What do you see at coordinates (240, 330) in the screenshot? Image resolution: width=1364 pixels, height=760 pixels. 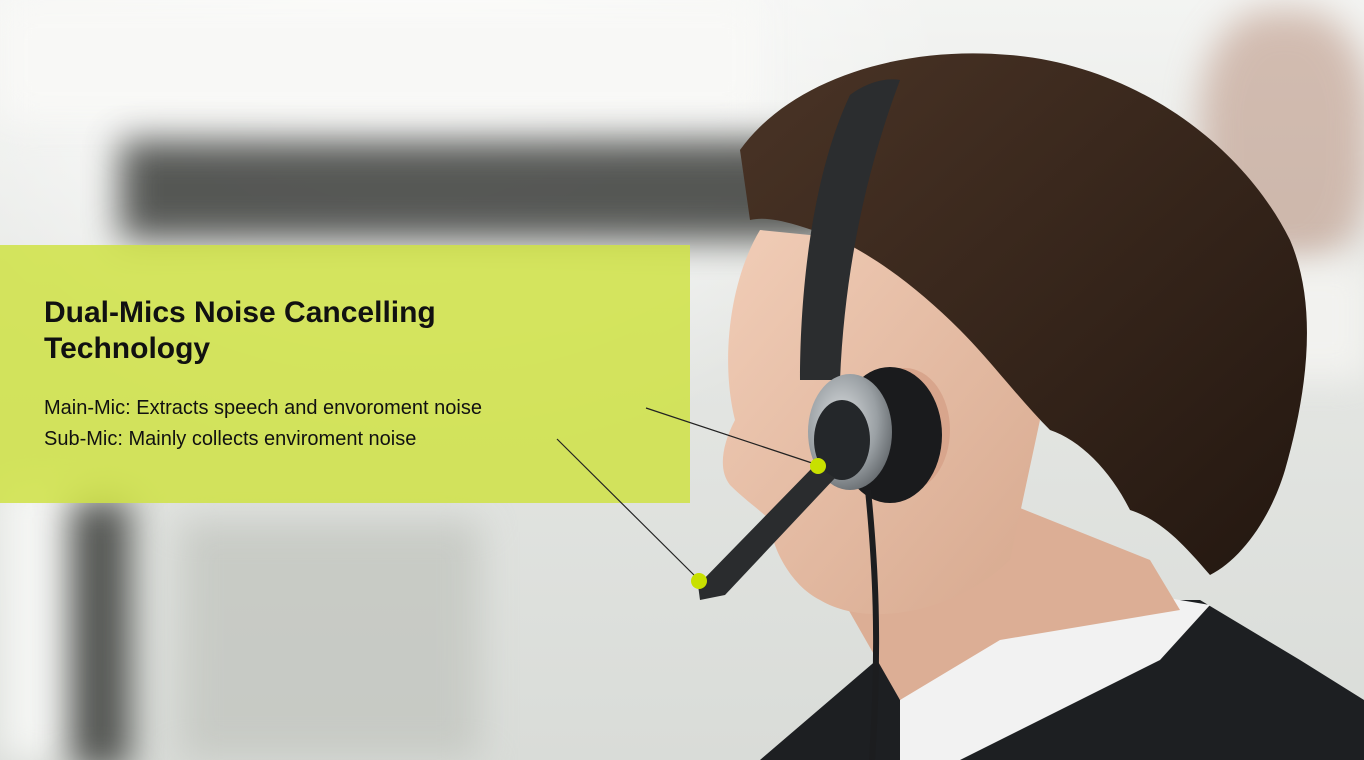 I see `feature-title: Dual-Mics Noise Cancelling Technology` at bounding box center [240, 330].